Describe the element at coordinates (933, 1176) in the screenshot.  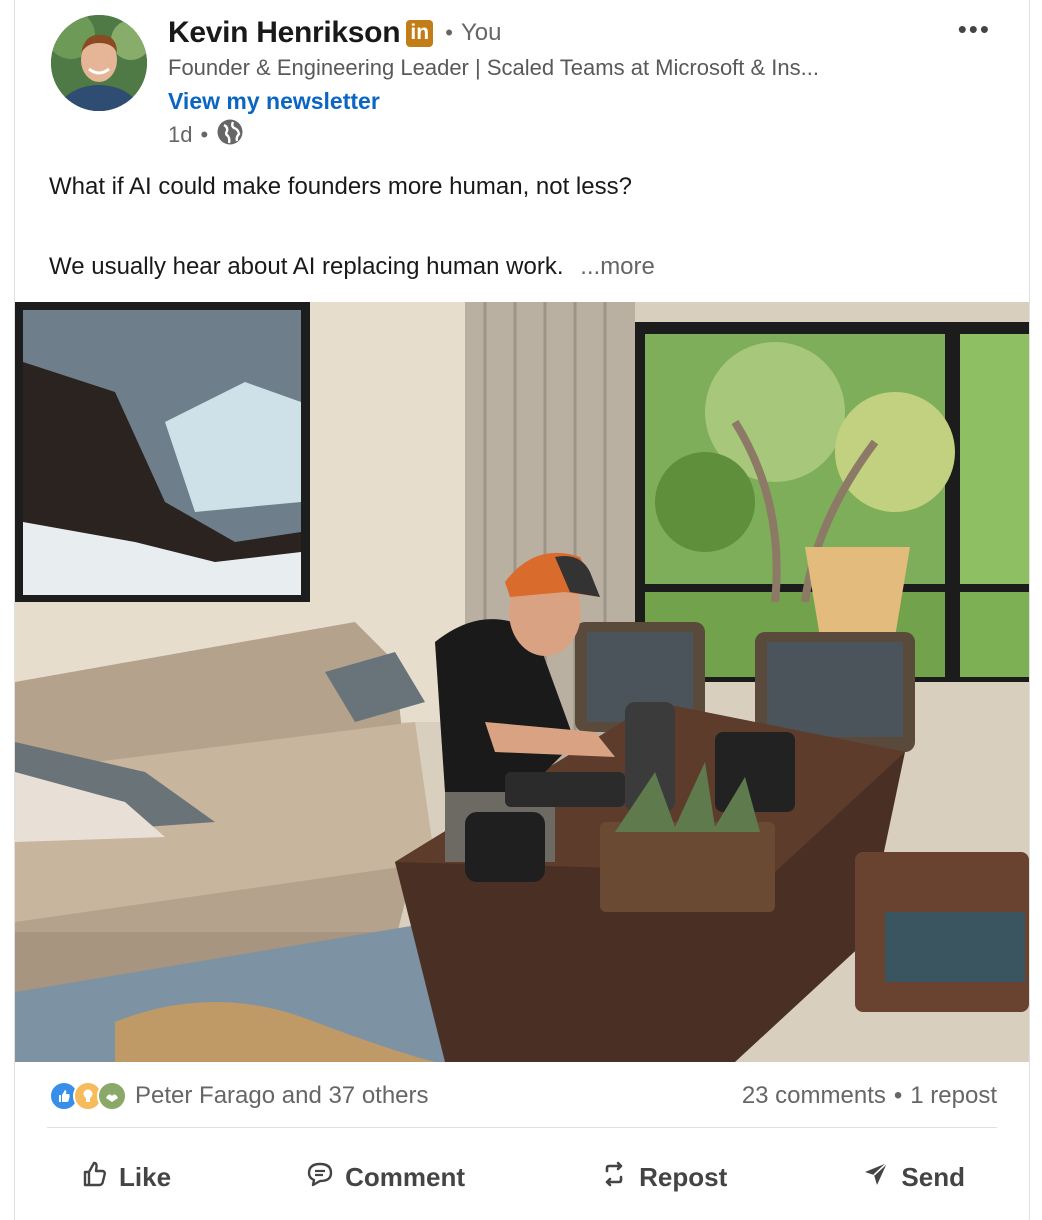
I see `send-label: Send` at that location.